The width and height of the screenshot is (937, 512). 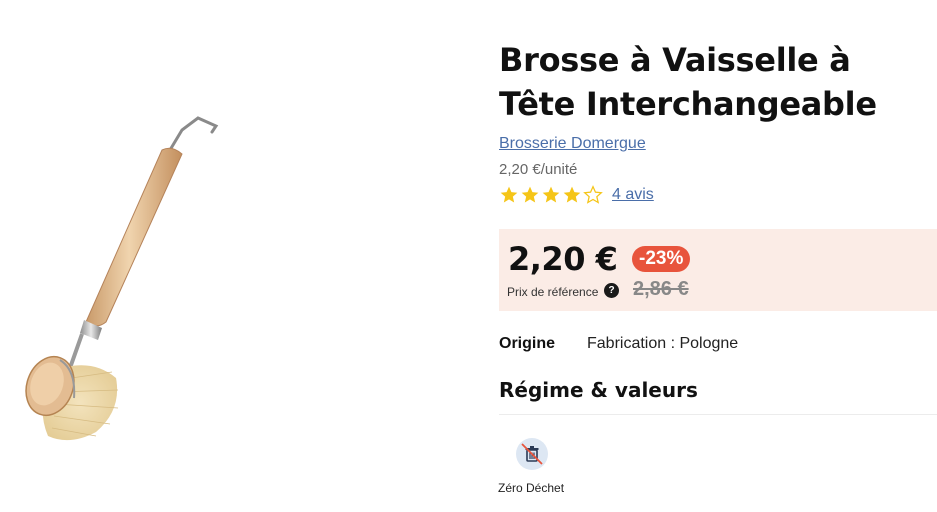 I want to click on rating: 4 avis, so click(x=718, y=195).